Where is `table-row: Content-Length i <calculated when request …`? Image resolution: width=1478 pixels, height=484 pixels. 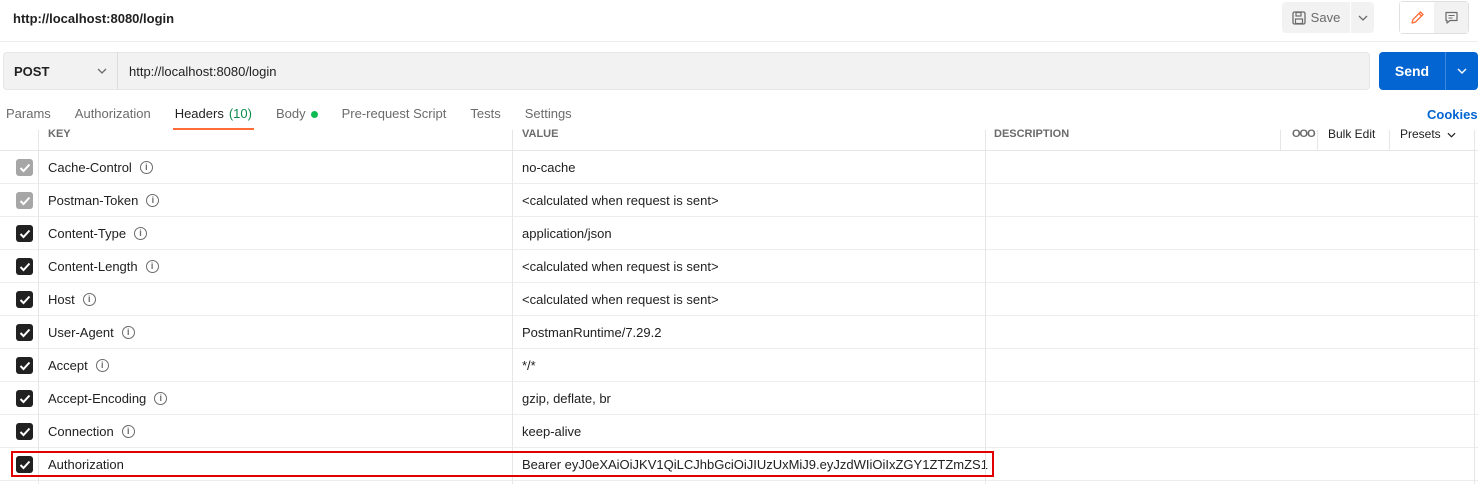 table-row: Content-Length i <calculated when request … is located at coordinates (739, 266).